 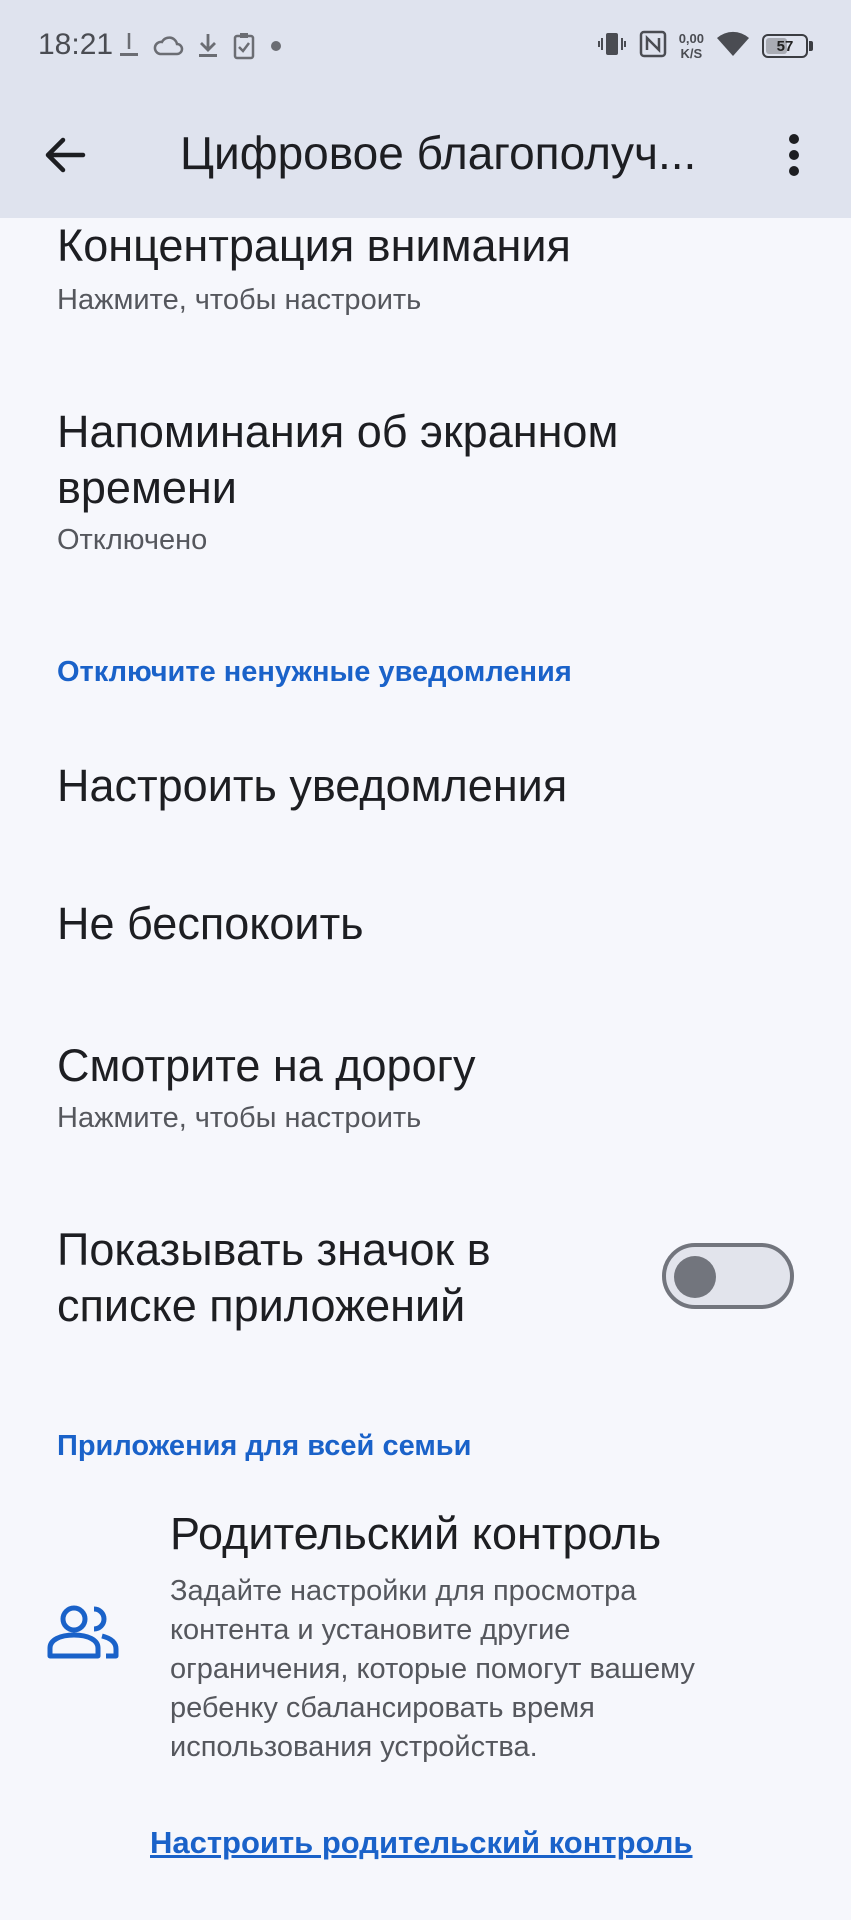 What do you see at coordinates (132, 540) in the screenshot?
I see `screen-time-subtitle: Отключено` at bounding box center [132, 540].